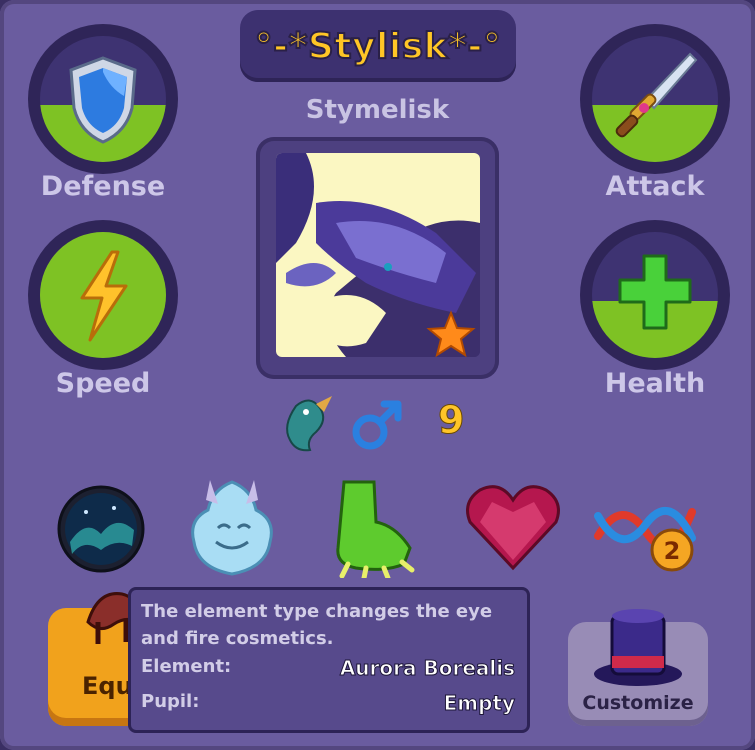 The width and height of the screenshot is (755, 750). What do you see at coordinates (232, 526) in the screenshot?
I see `fluffy-dragon-head-icon` at bounding box center [232, 526].